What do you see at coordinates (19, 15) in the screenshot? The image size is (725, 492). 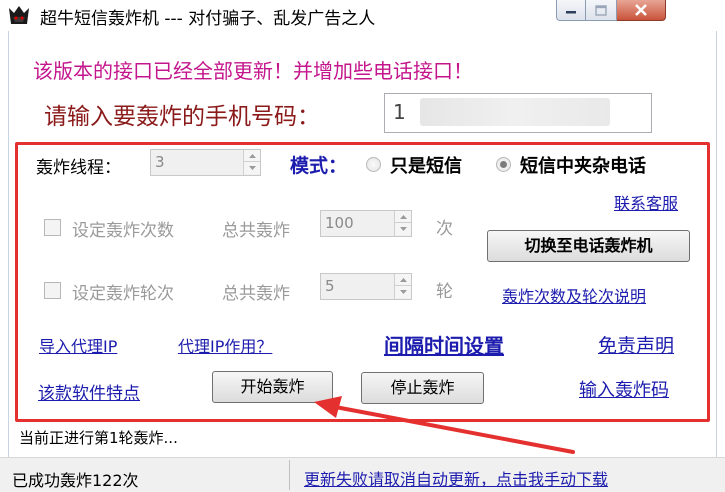 I see `app-icon` at bounding box center [19, 15].